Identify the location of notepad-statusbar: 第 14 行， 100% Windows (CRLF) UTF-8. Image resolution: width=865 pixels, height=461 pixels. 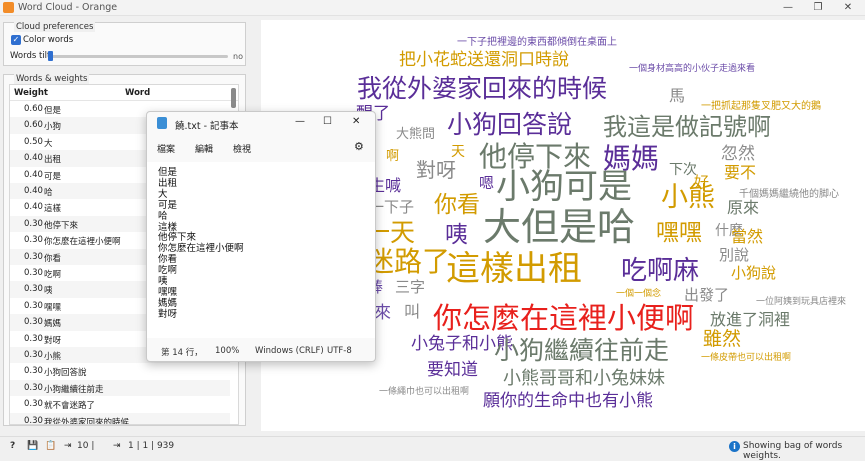
(261, 352).